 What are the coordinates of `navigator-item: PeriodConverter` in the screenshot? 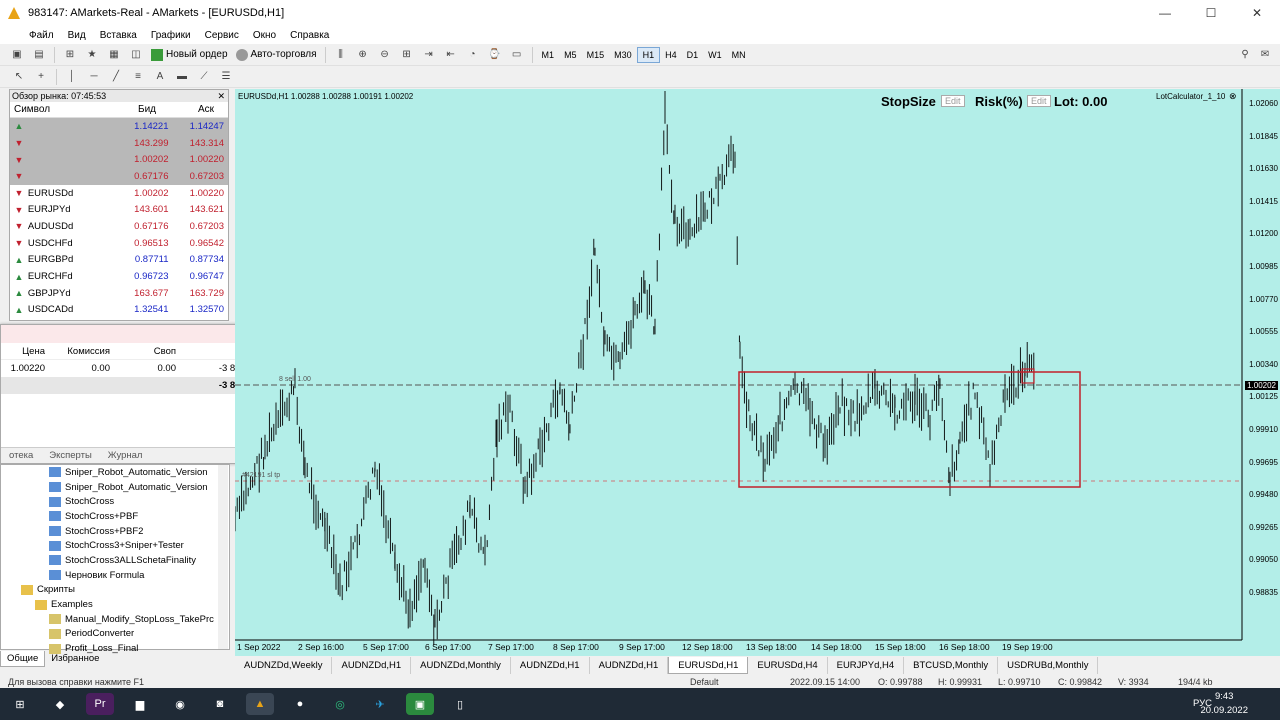 It's located at (115, 634).